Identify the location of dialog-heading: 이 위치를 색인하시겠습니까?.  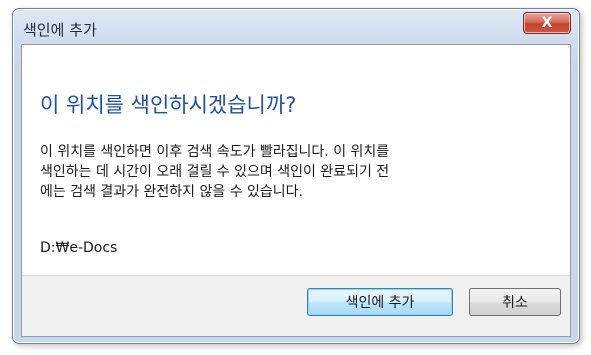
(168, 105).